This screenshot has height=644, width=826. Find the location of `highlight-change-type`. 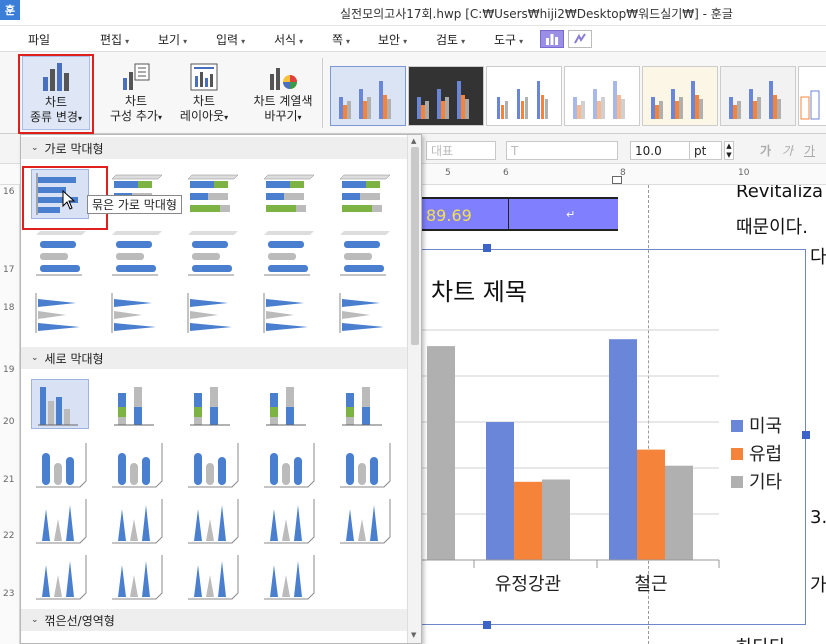

highlight-change-type is located at coordinates (56, 94).